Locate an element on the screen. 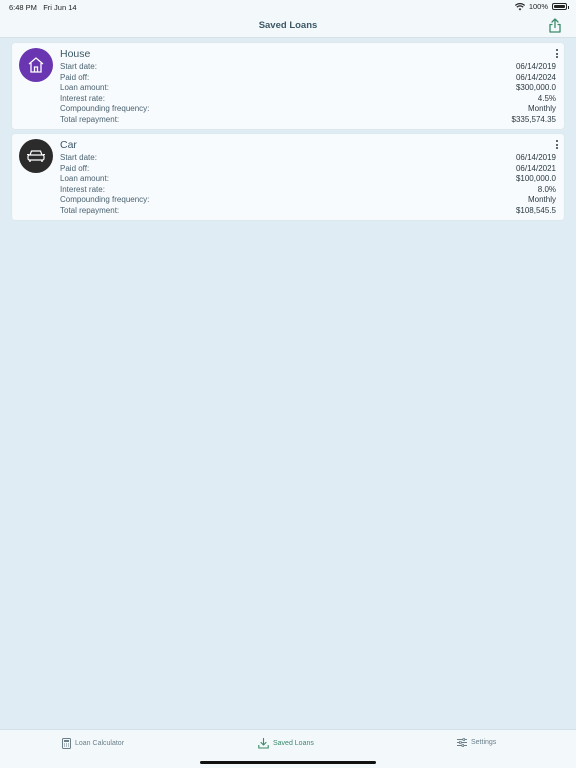 The width and height of the screenshot is (576, 768). navigation-bar: Saved Loans is located at coordinates (288, 26).